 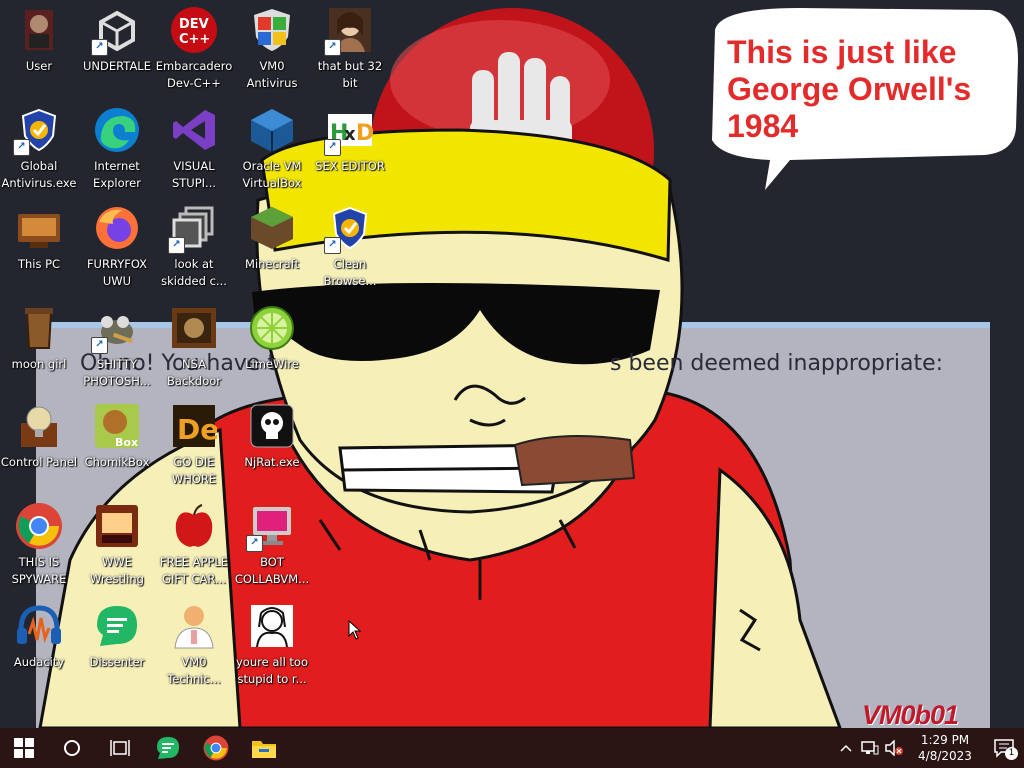 I want to click on svg-text: De, so click(x=197, y=429).